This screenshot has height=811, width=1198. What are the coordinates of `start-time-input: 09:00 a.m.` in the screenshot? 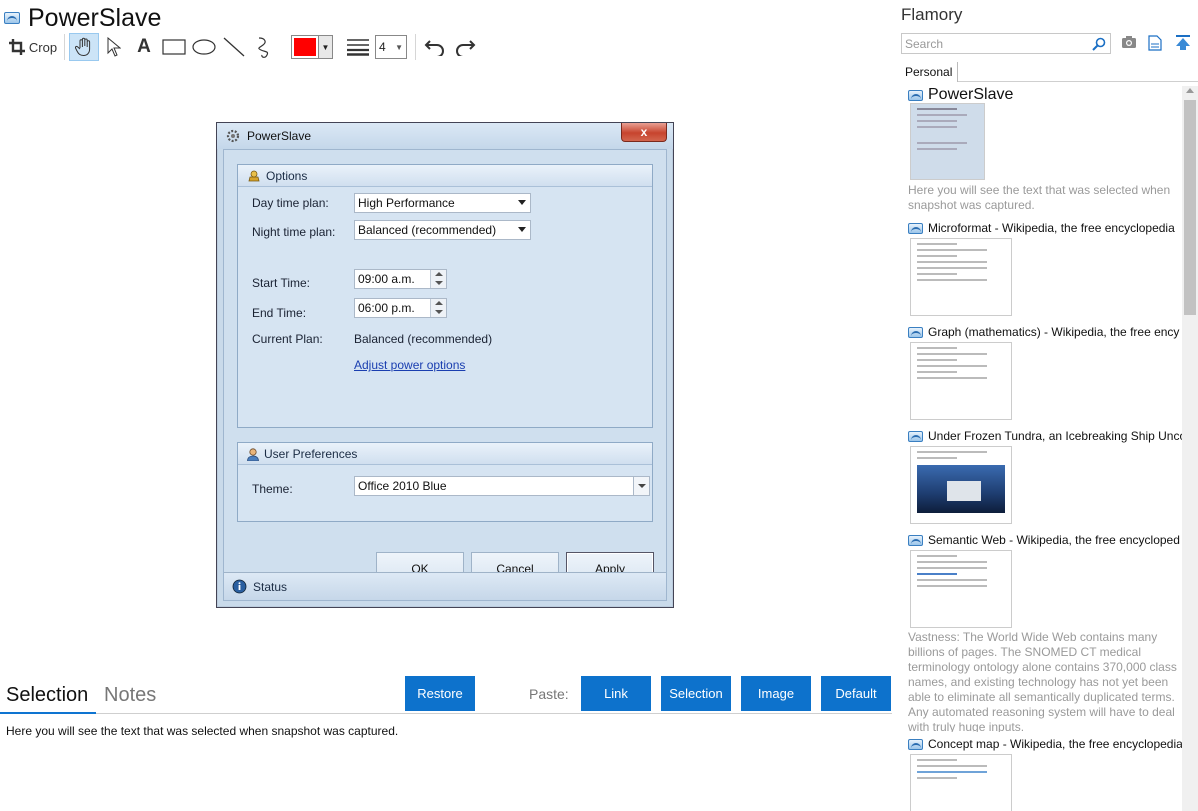 It's located at (400, 279).